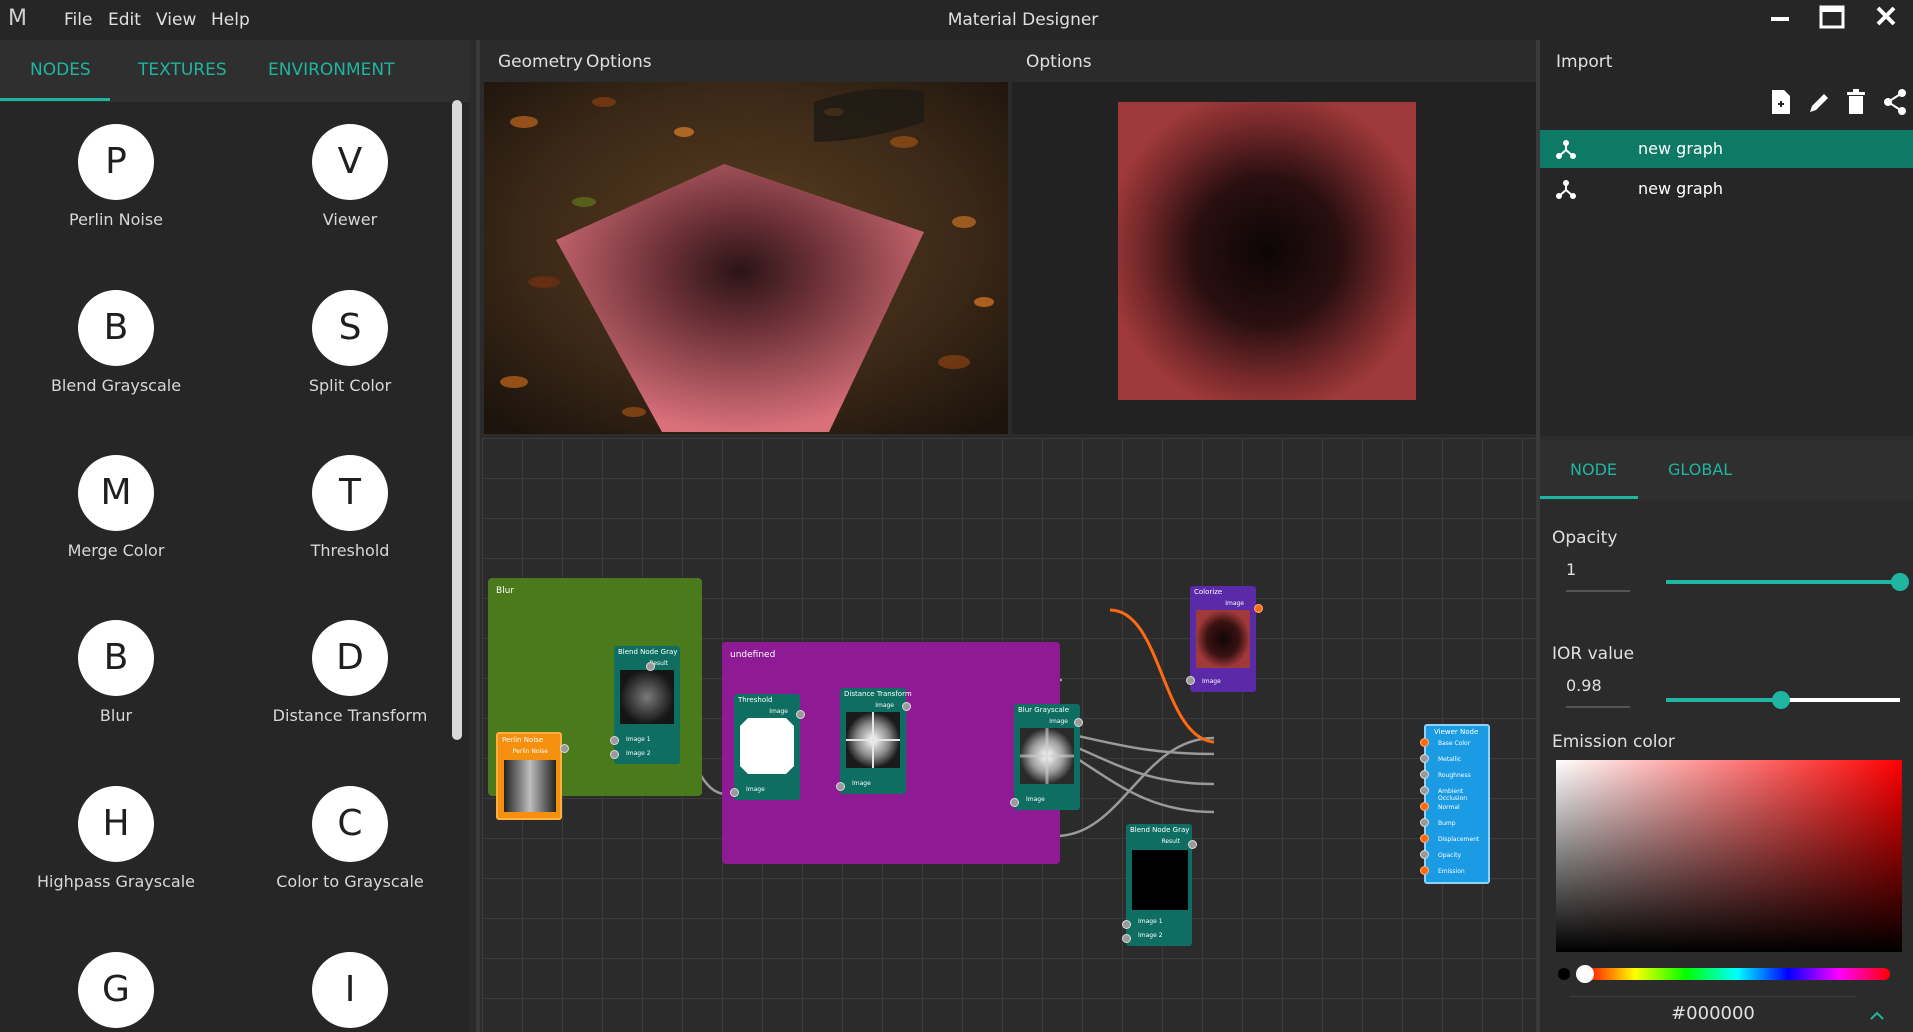 The height and width of the screenshot is (1032, 1913). Describe the element at coordinates (1780, 700) in the screenshot. I see `ior-slider-thumb` at that location.